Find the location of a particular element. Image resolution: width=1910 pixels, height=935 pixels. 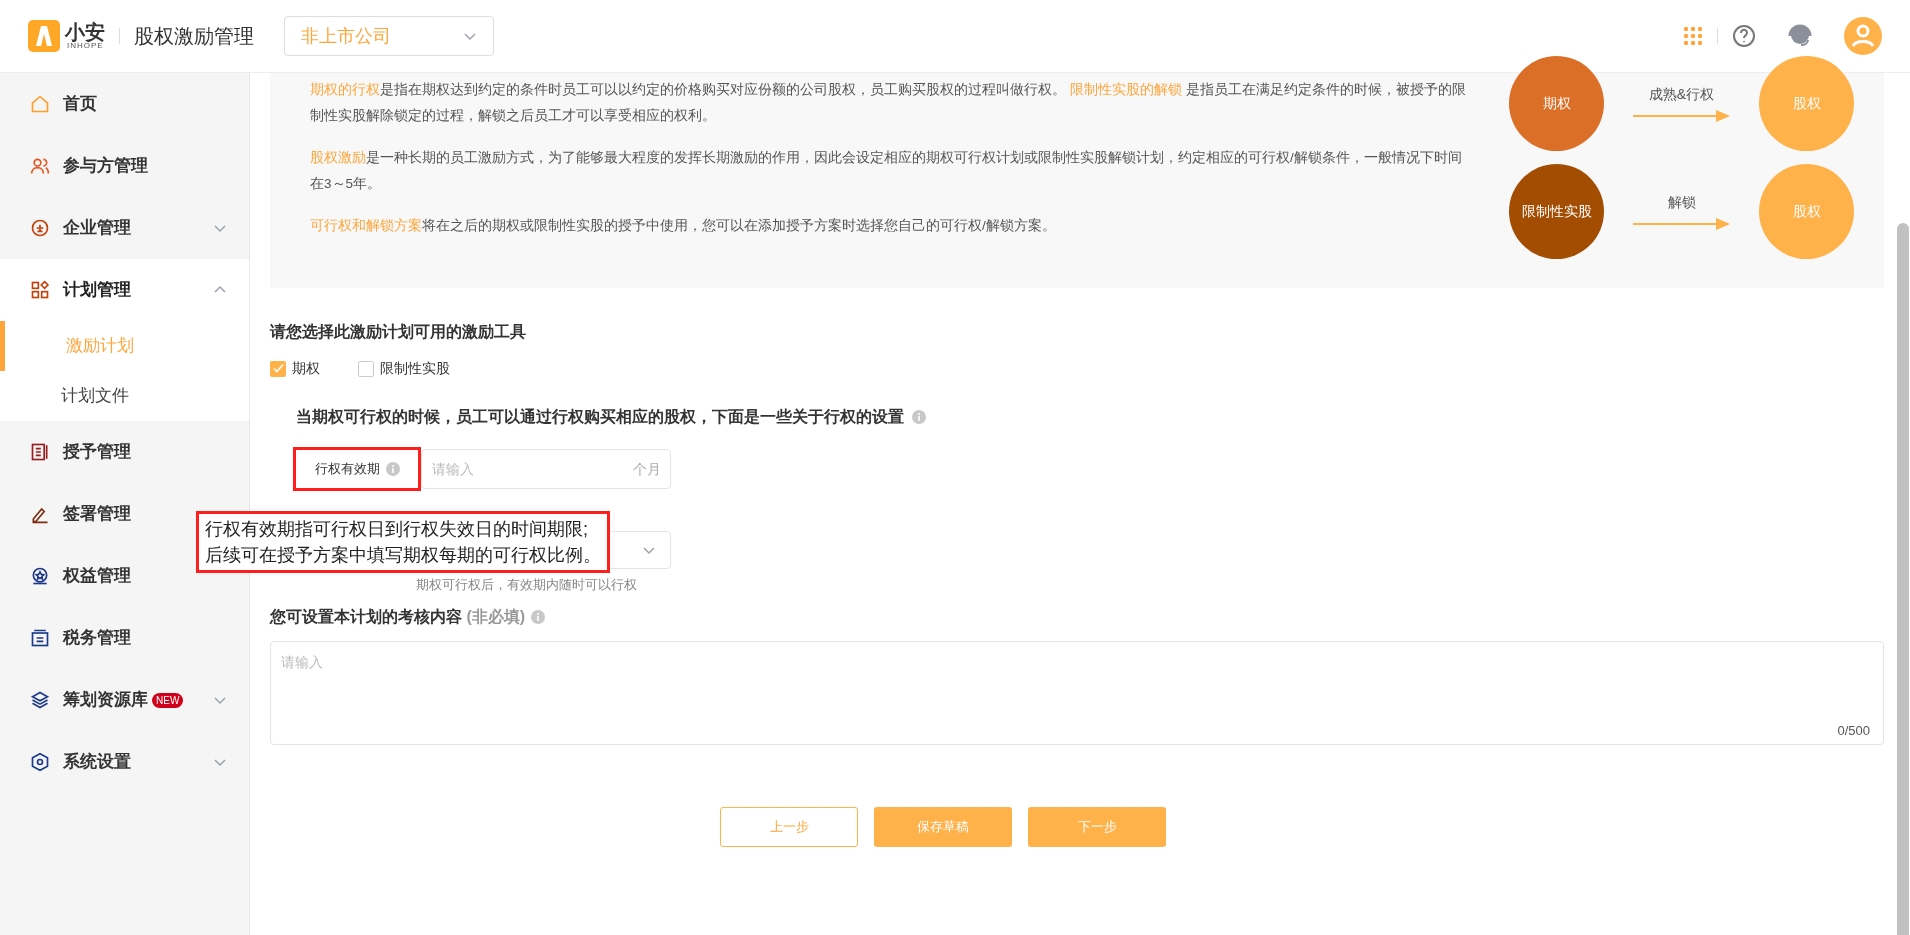

avatar-icon is located at coordinates (1863, 36).